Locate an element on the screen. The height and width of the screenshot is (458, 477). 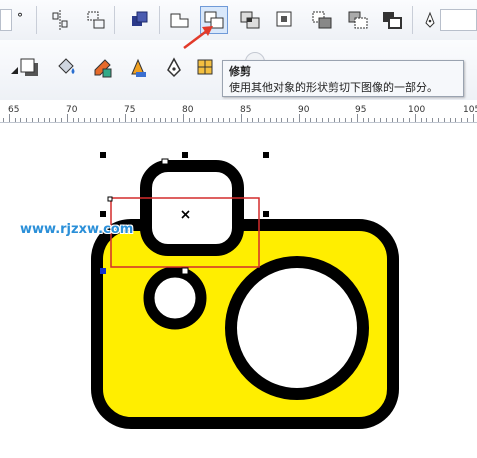
fill-bucket-button is located at coordinates (66, 68).